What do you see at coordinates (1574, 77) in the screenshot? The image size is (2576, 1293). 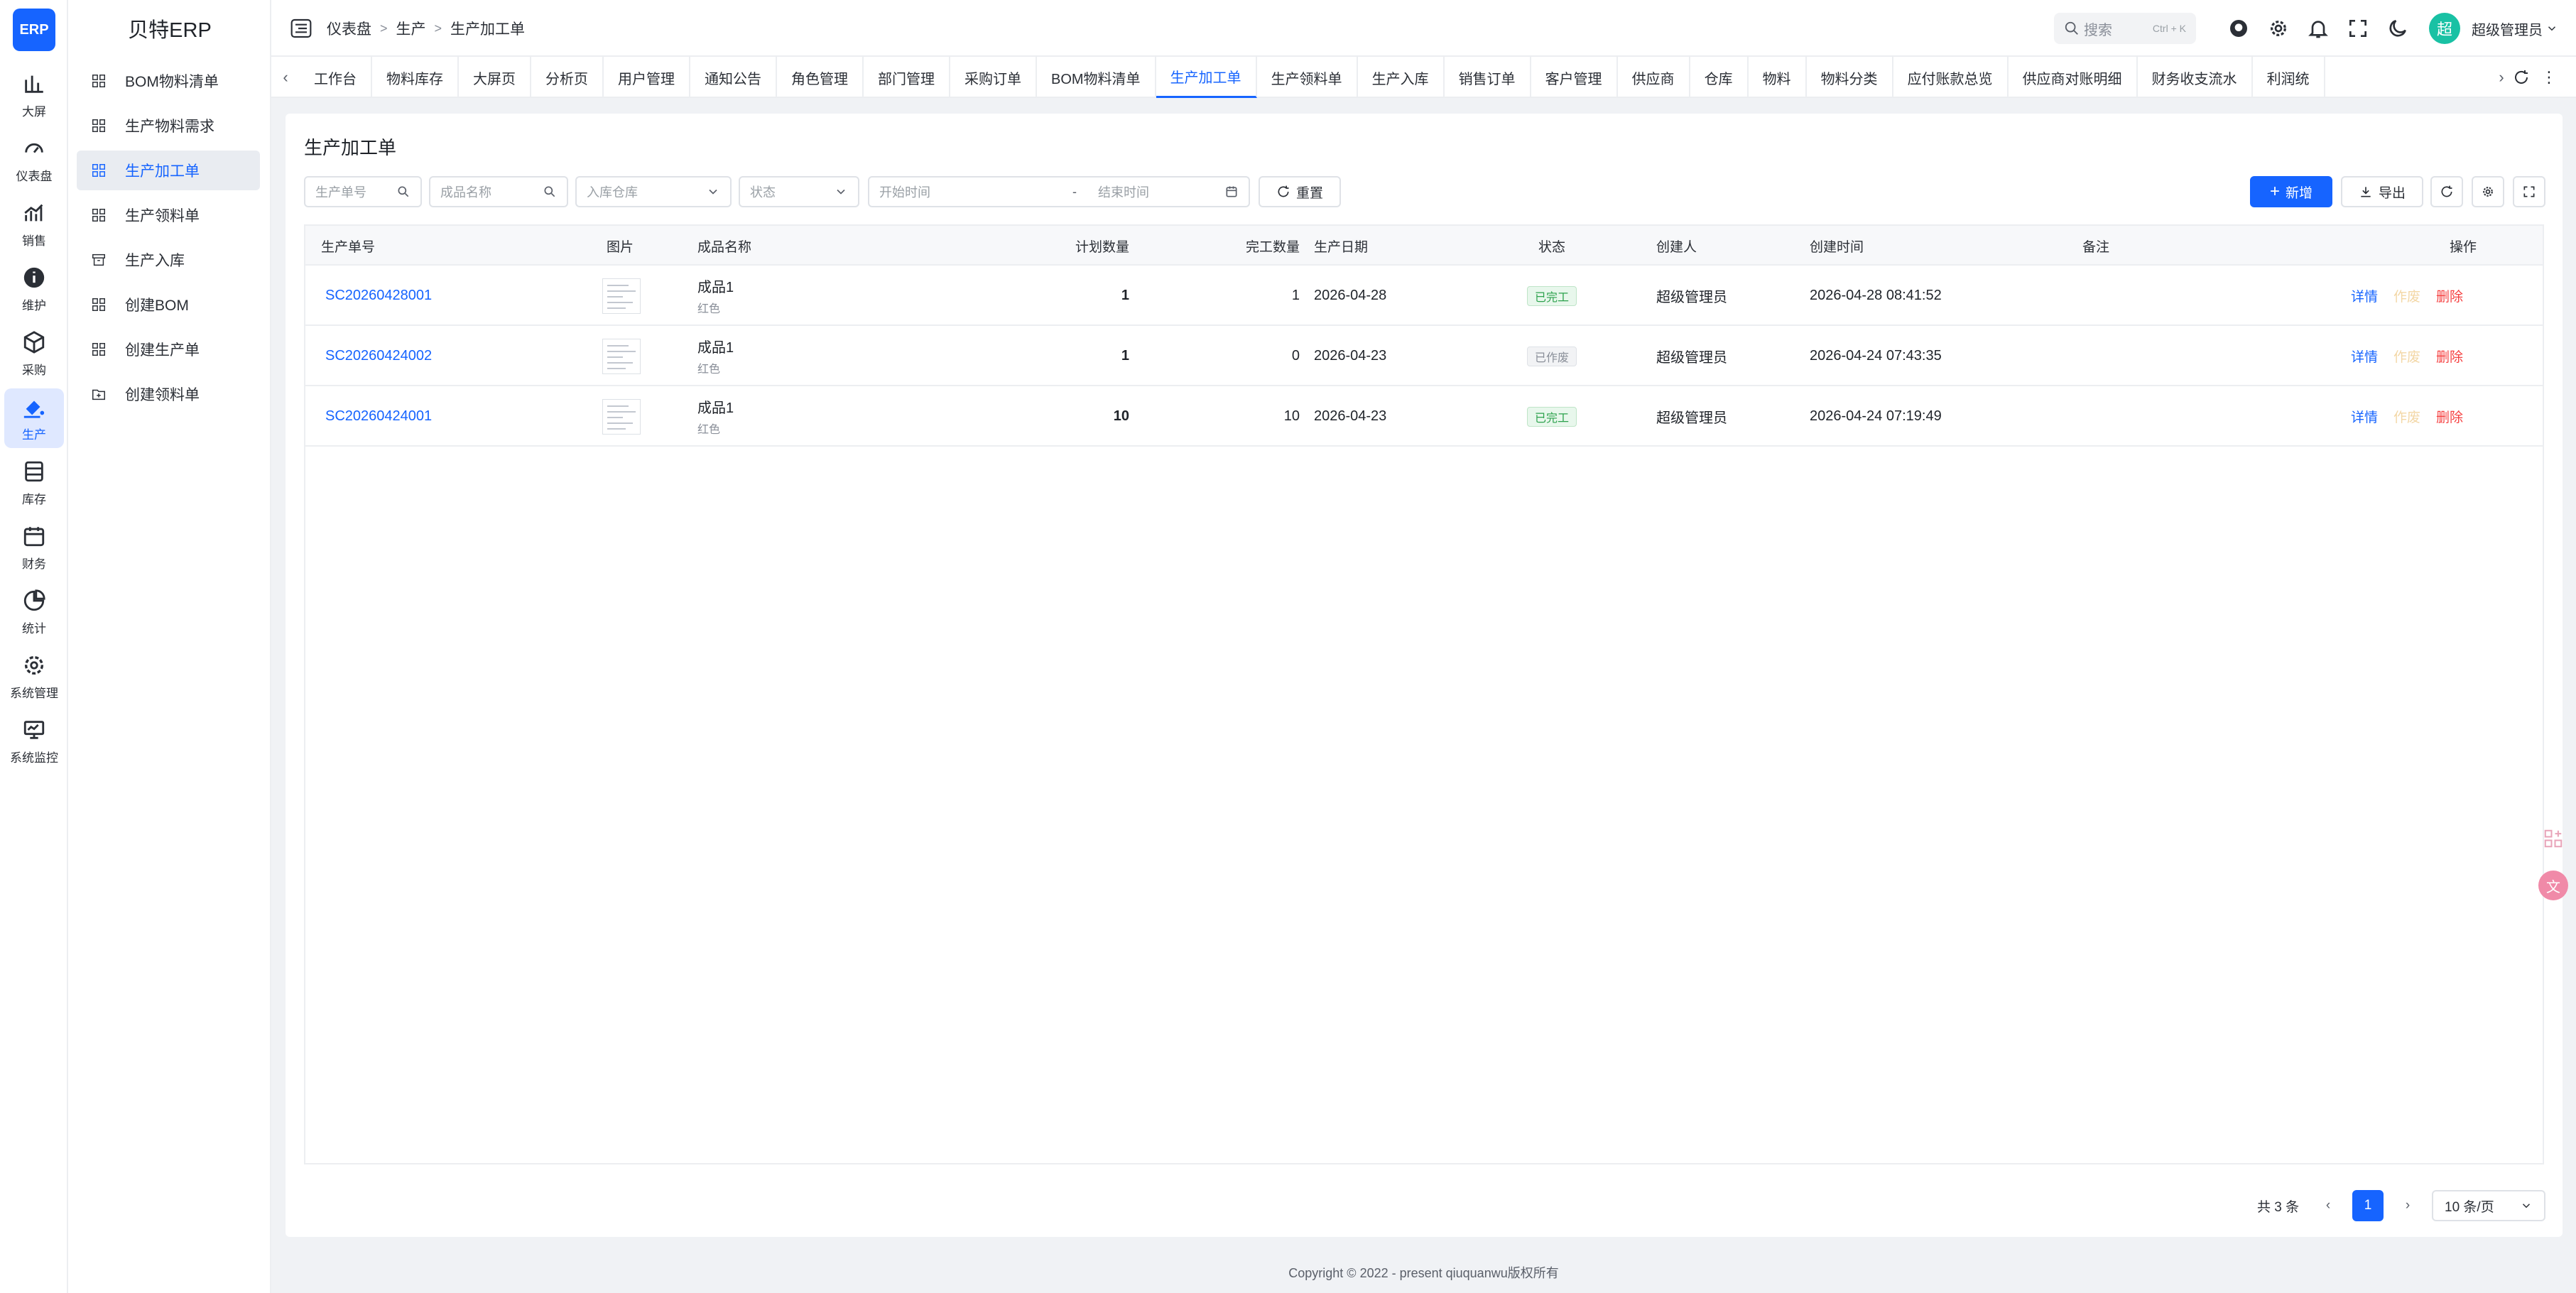 I see `tab-14: 客户管理` at bounding box center [1574, 77].